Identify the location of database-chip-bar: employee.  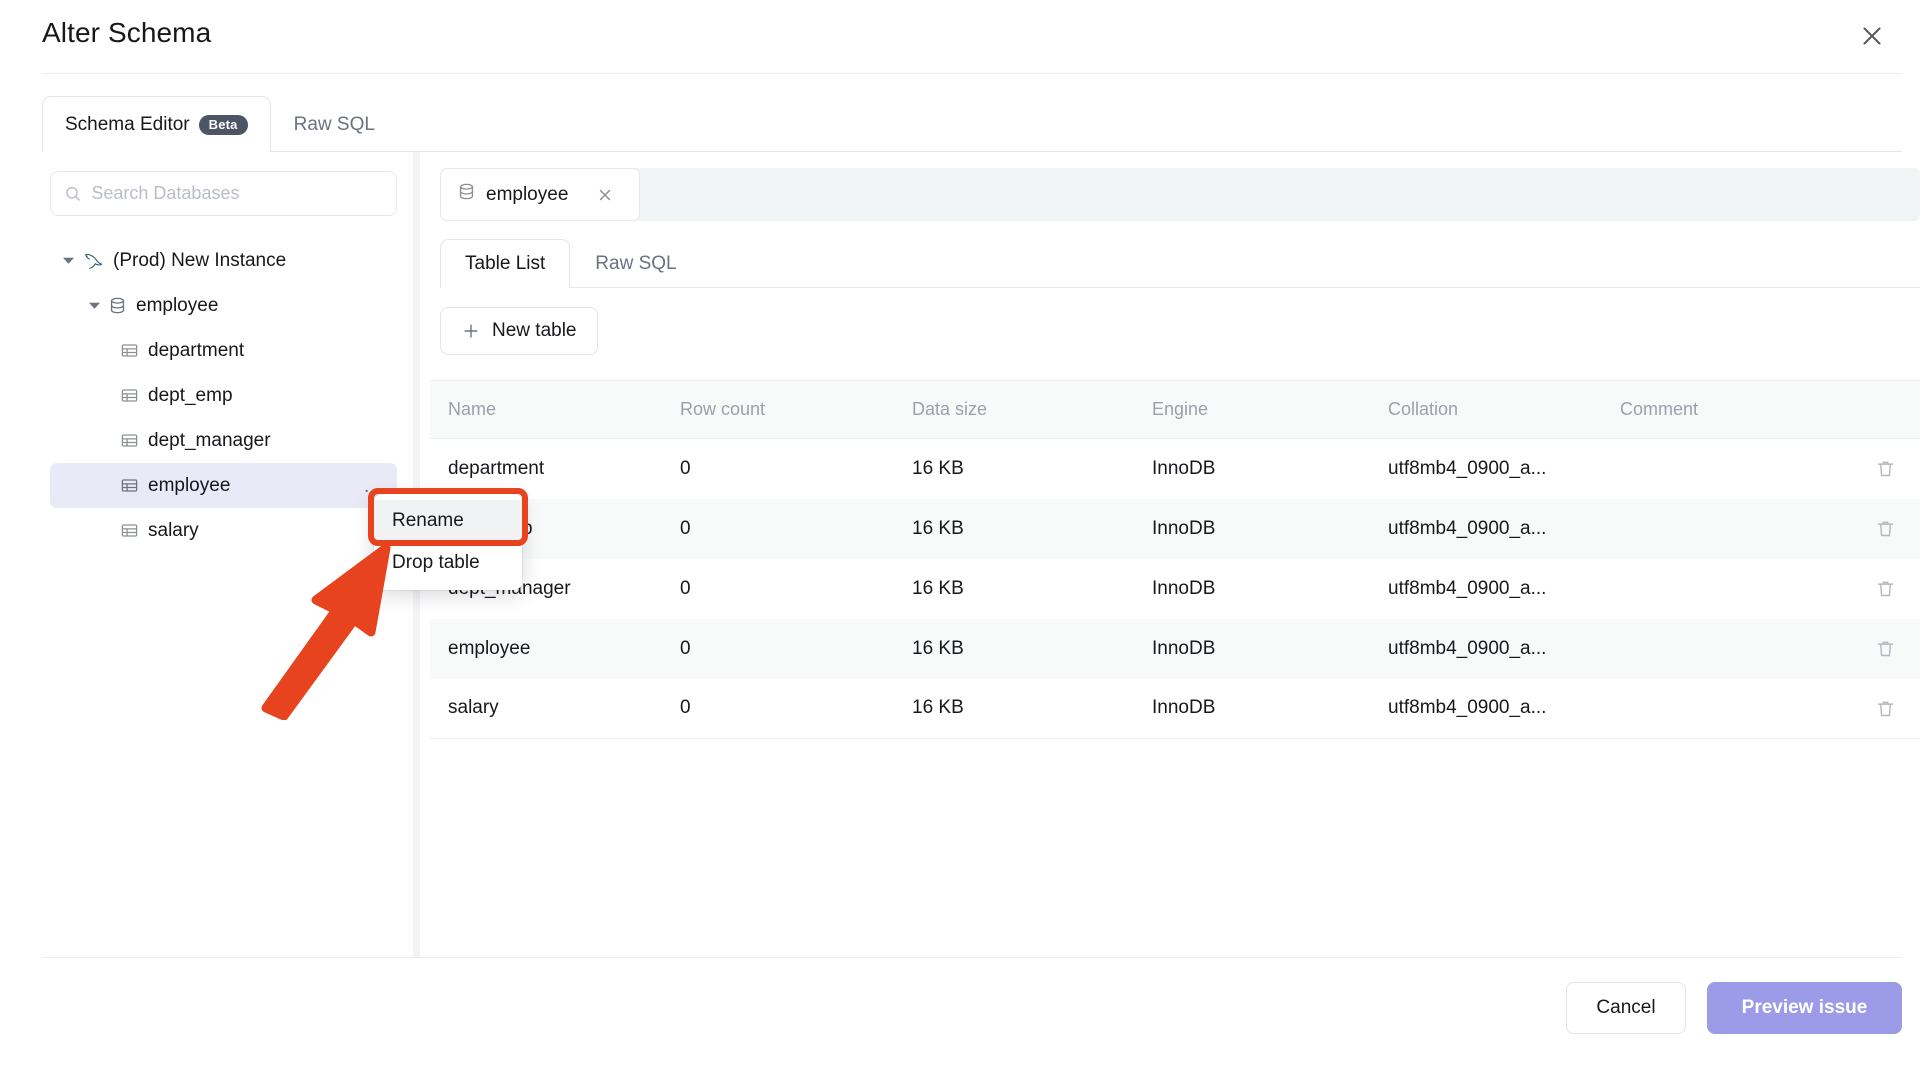
(1180, 194).